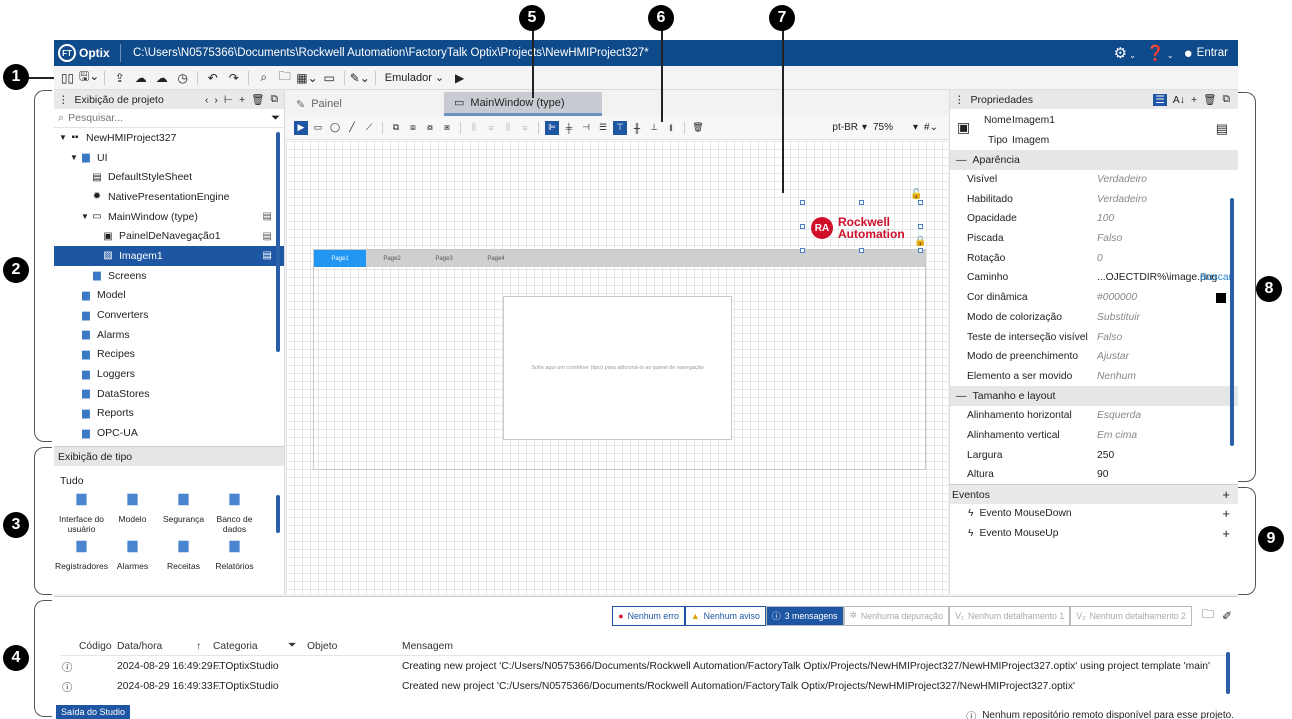 The image size is (1292, 719). Describe the element at coordinates (139, 646) in the screenshot. I see `col-datetime: Data/hora` at that location.